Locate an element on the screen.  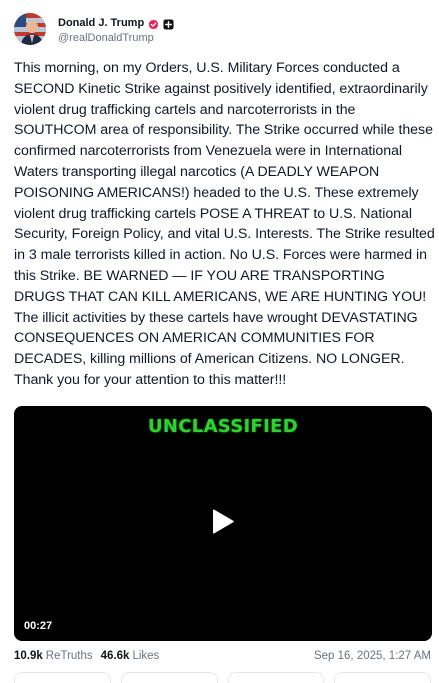
likes-label: Likes is located at coordinates (146, 656).